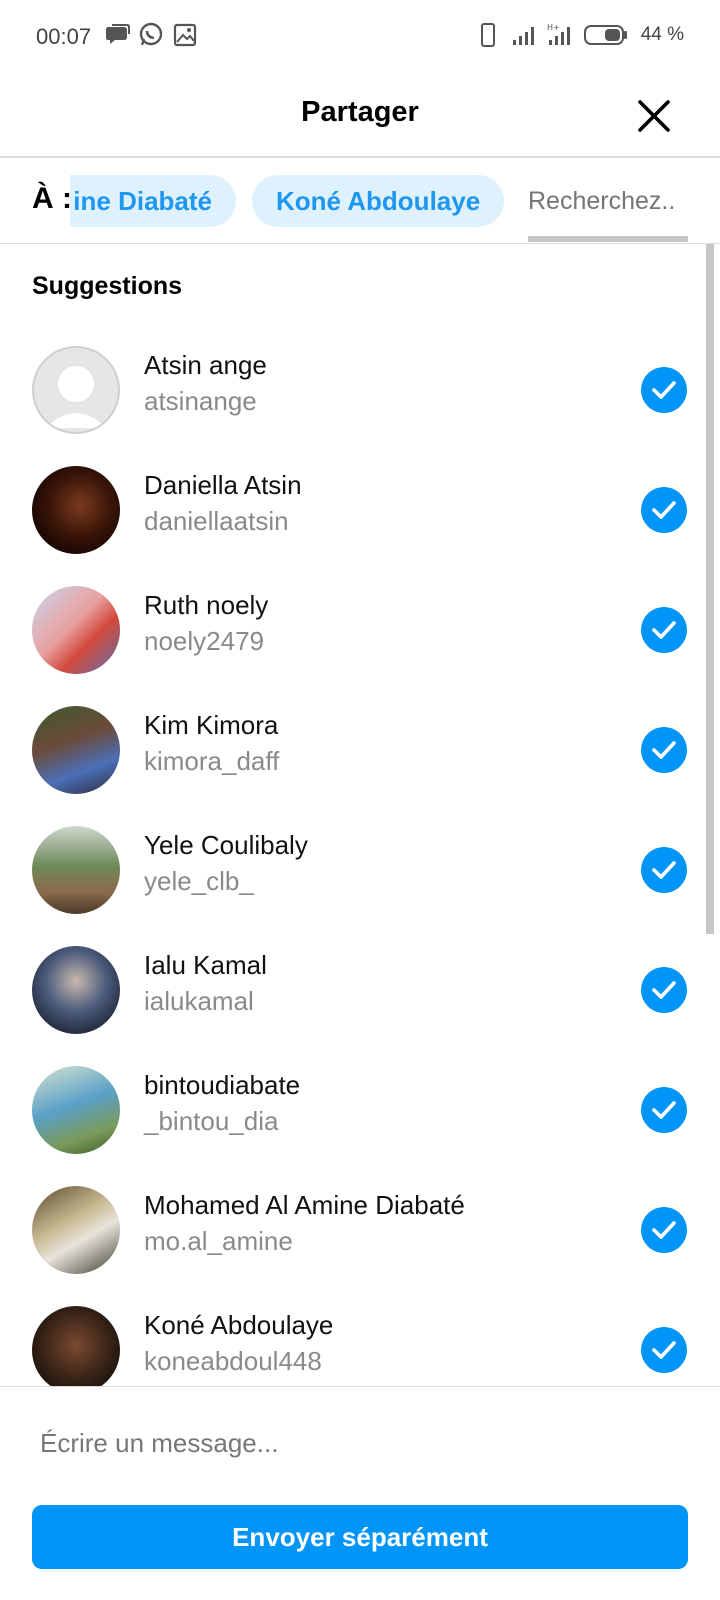 This screenshot has height=1600, width=720. Describe the element at coordinates (199, 1001) in the screenshot. I see `suggestion-handle: ialukamal` at that location.